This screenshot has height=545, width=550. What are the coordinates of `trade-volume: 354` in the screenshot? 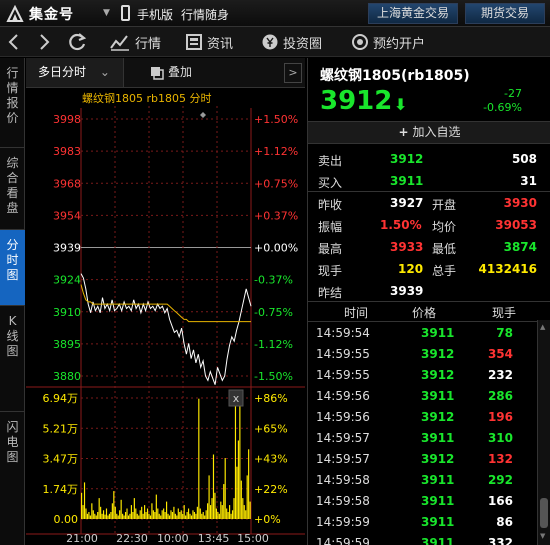 It's located at (500, 354).